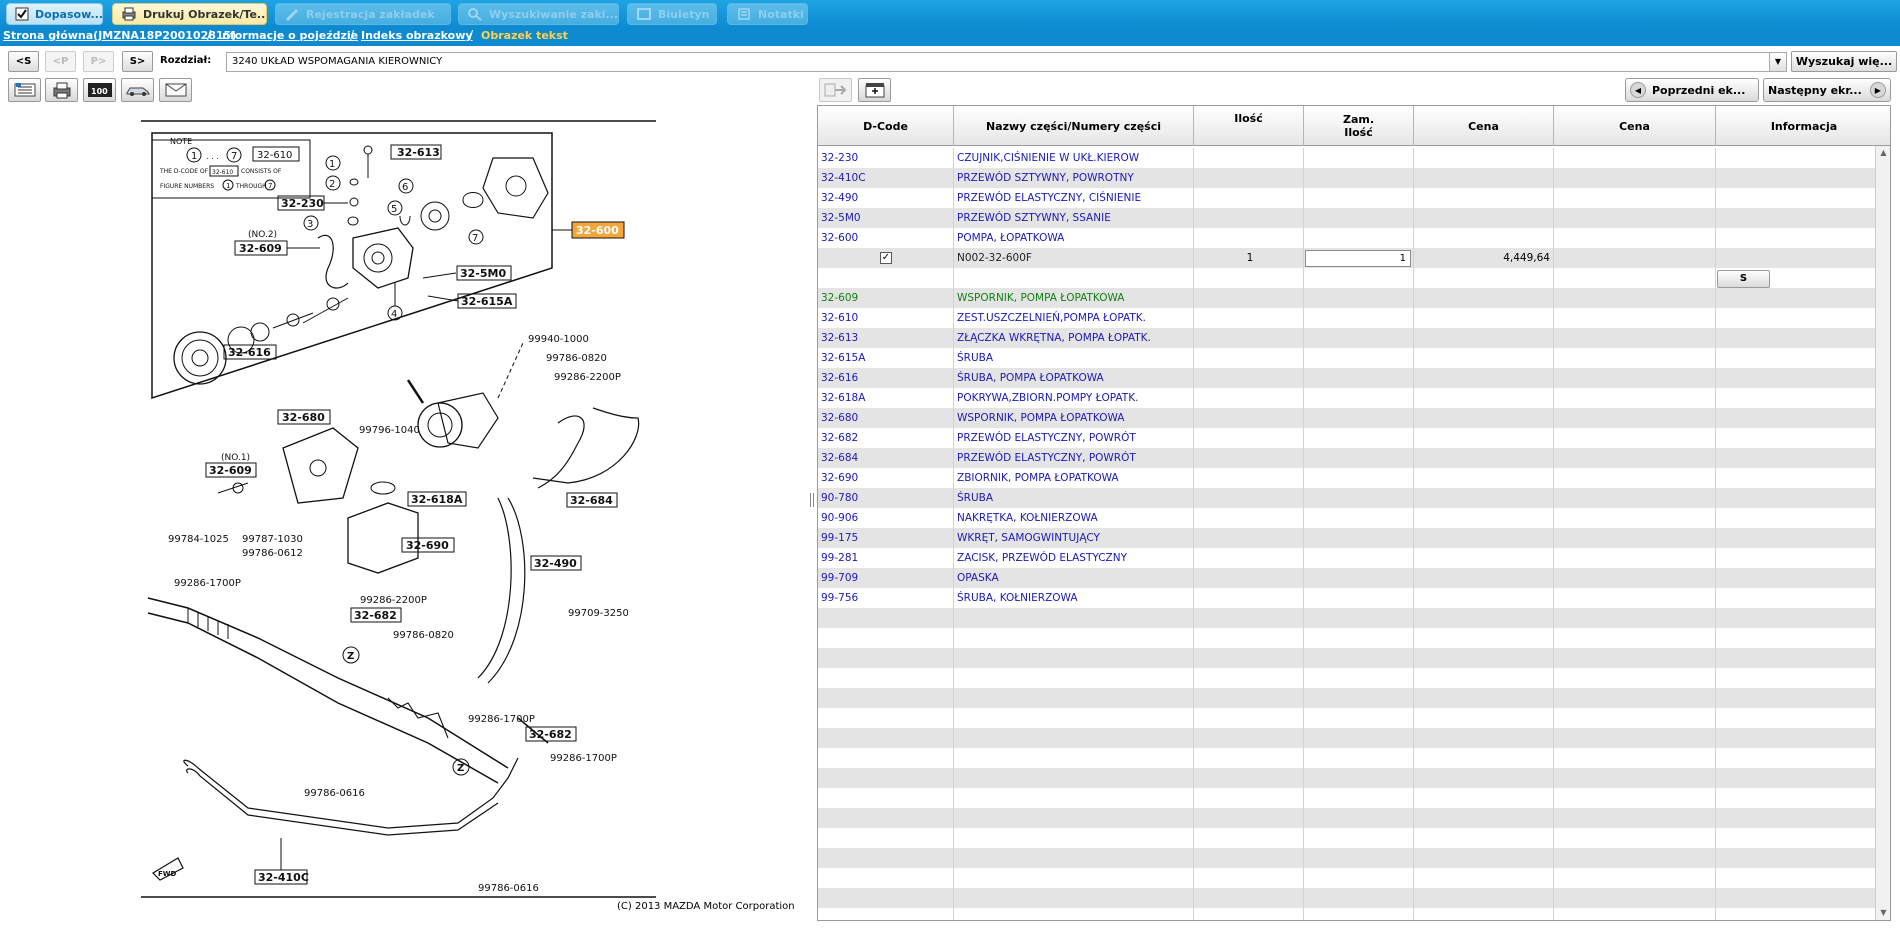 This screenshot has width=1900, height=939. What do you see at coordinates (1346, 198) in the screenshot?
I see `table-row: 32-490 PRZEWÓD ELASTYCZNY, CIŚNIENIE` at bounding box center [1346, 198].